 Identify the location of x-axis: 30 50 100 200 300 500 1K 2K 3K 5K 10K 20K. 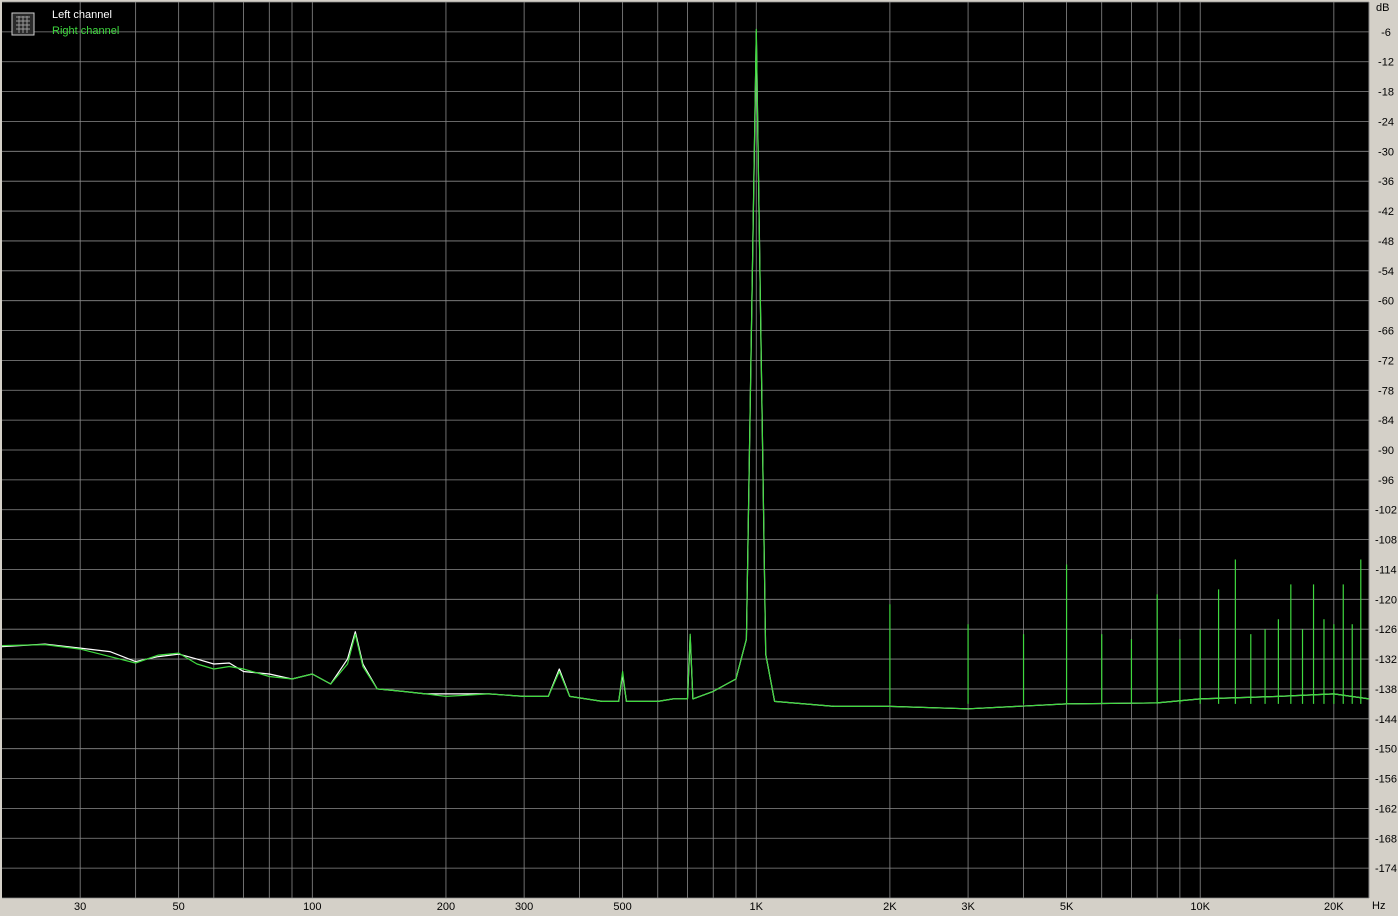
(709, 907).